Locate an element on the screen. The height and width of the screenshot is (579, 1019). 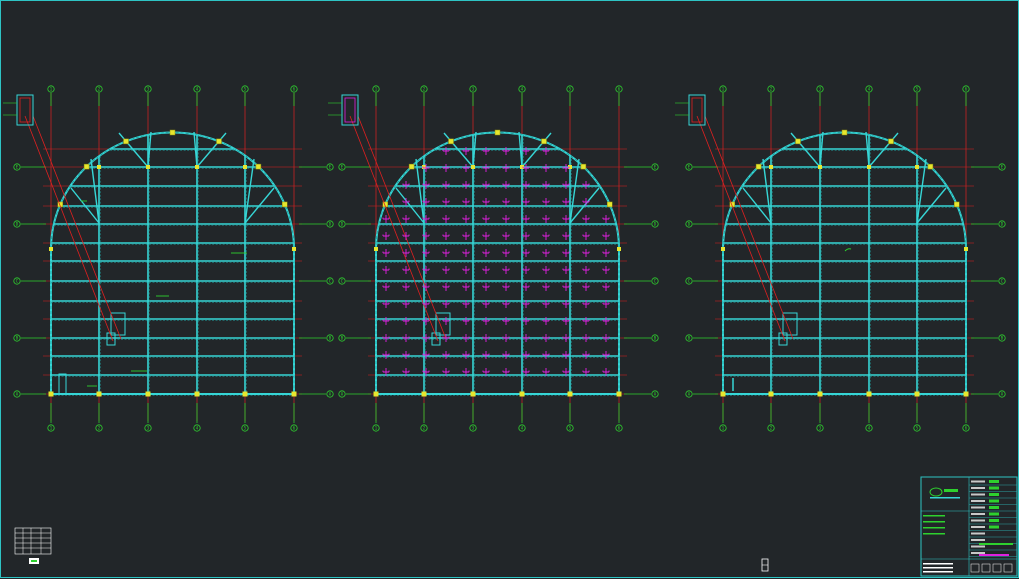
axis-label-top: 5 is located at coordinates (917, 89).